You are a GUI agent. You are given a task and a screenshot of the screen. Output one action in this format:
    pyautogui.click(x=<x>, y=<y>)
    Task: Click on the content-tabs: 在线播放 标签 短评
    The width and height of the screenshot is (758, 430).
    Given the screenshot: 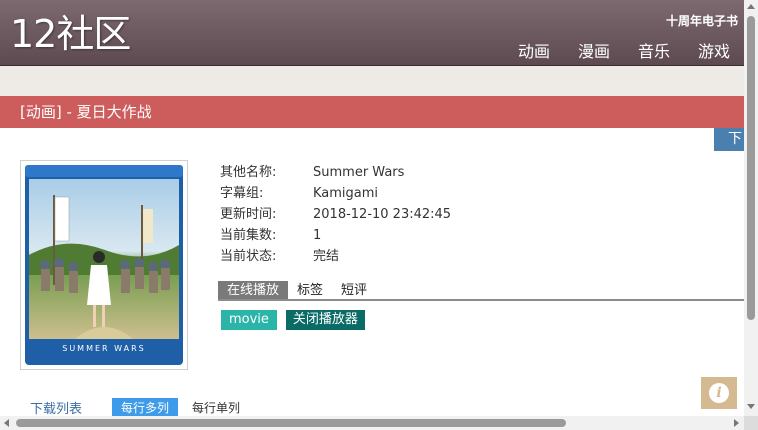 What is the action you would take?
    pyautogui.click(x=481, y=291)
    